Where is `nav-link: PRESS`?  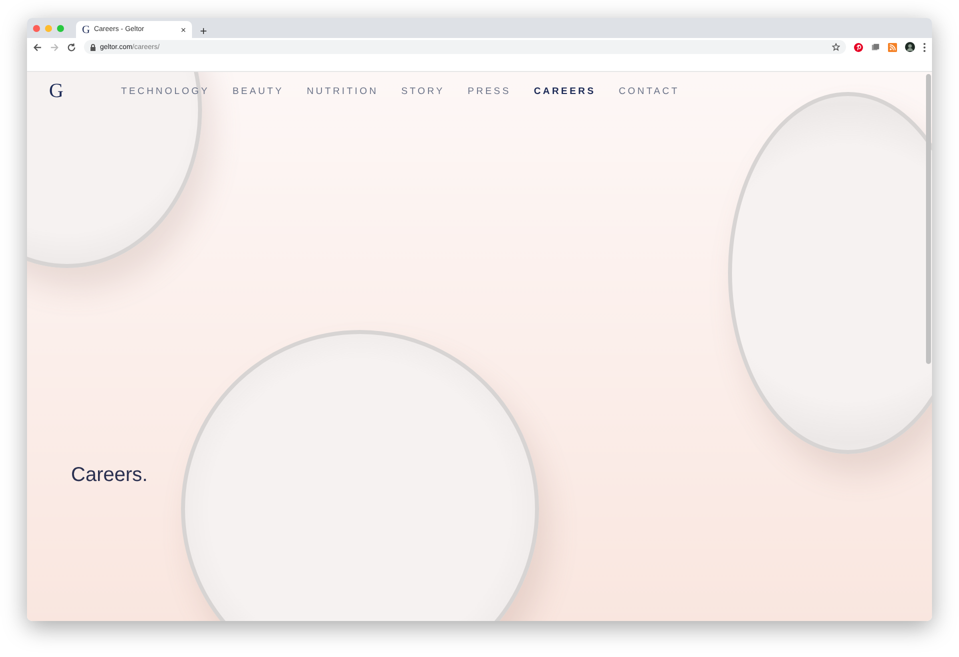
nav-link: PRESS is located at coordinates (489, 91).